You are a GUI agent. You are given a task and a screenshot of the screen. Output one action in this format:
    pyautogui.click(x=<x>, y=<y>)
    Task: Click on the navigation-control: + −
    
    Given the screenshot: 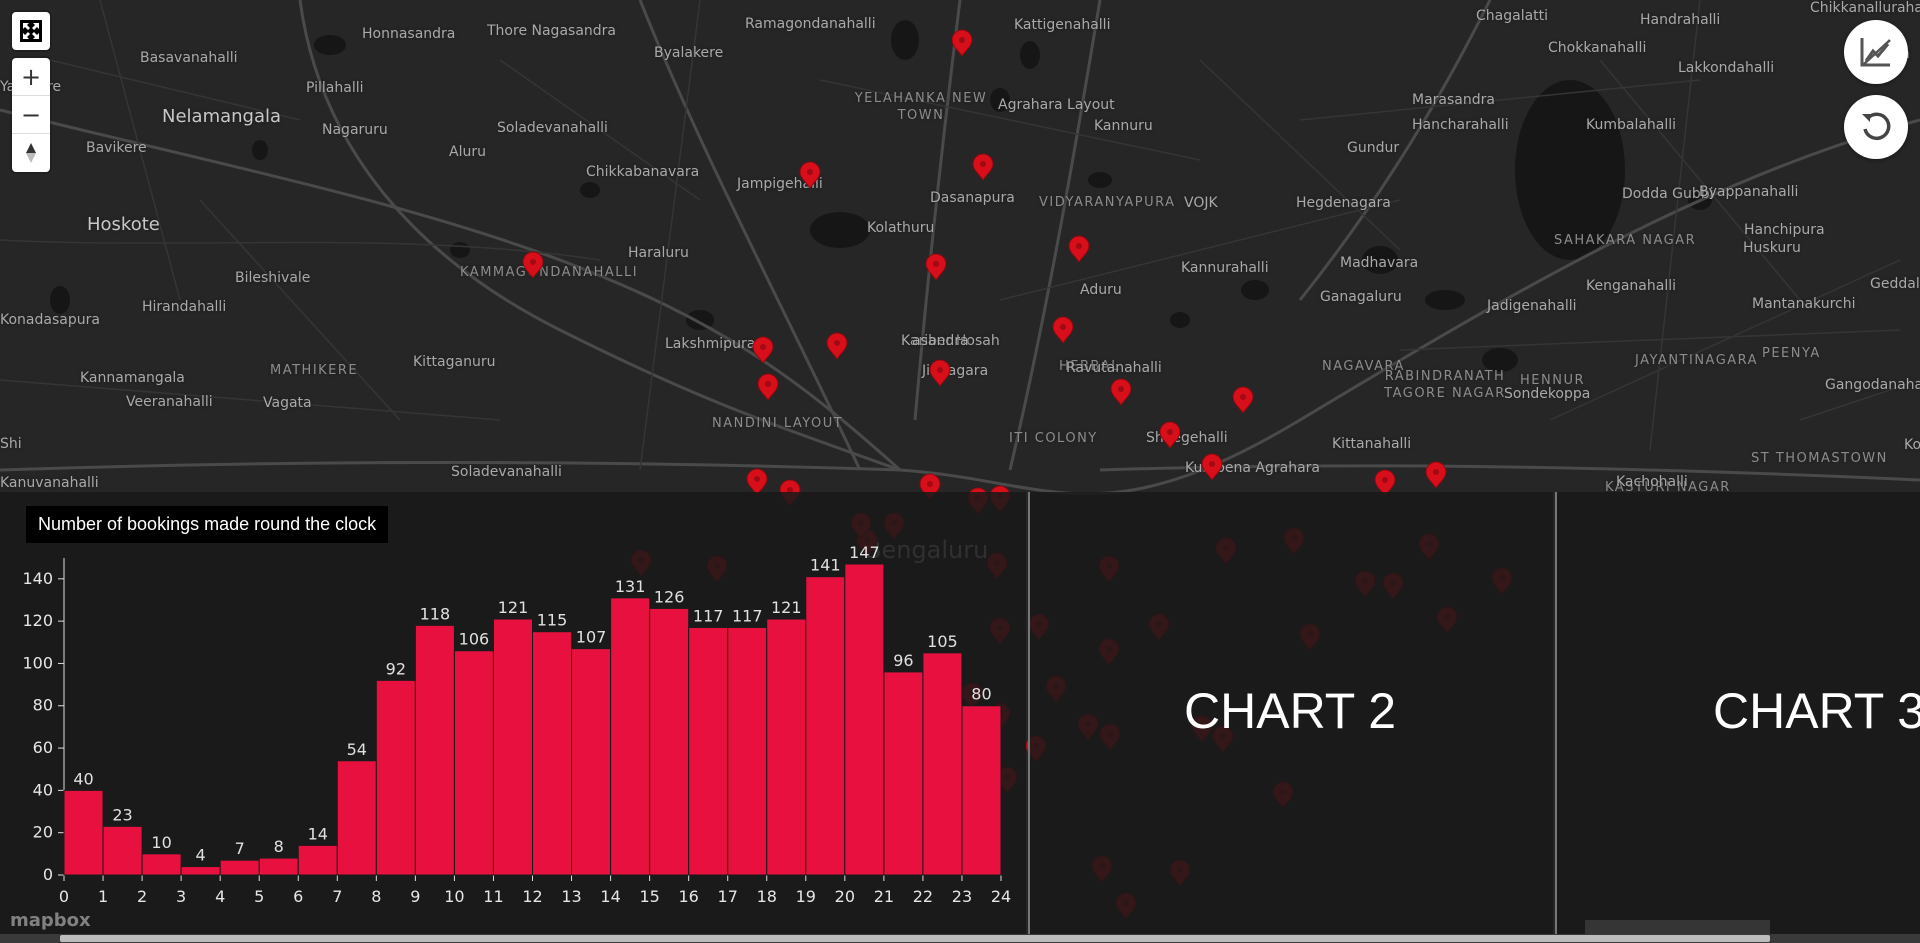 What is the action you would take?
    pyautogui.click(x=31, y=115)
    